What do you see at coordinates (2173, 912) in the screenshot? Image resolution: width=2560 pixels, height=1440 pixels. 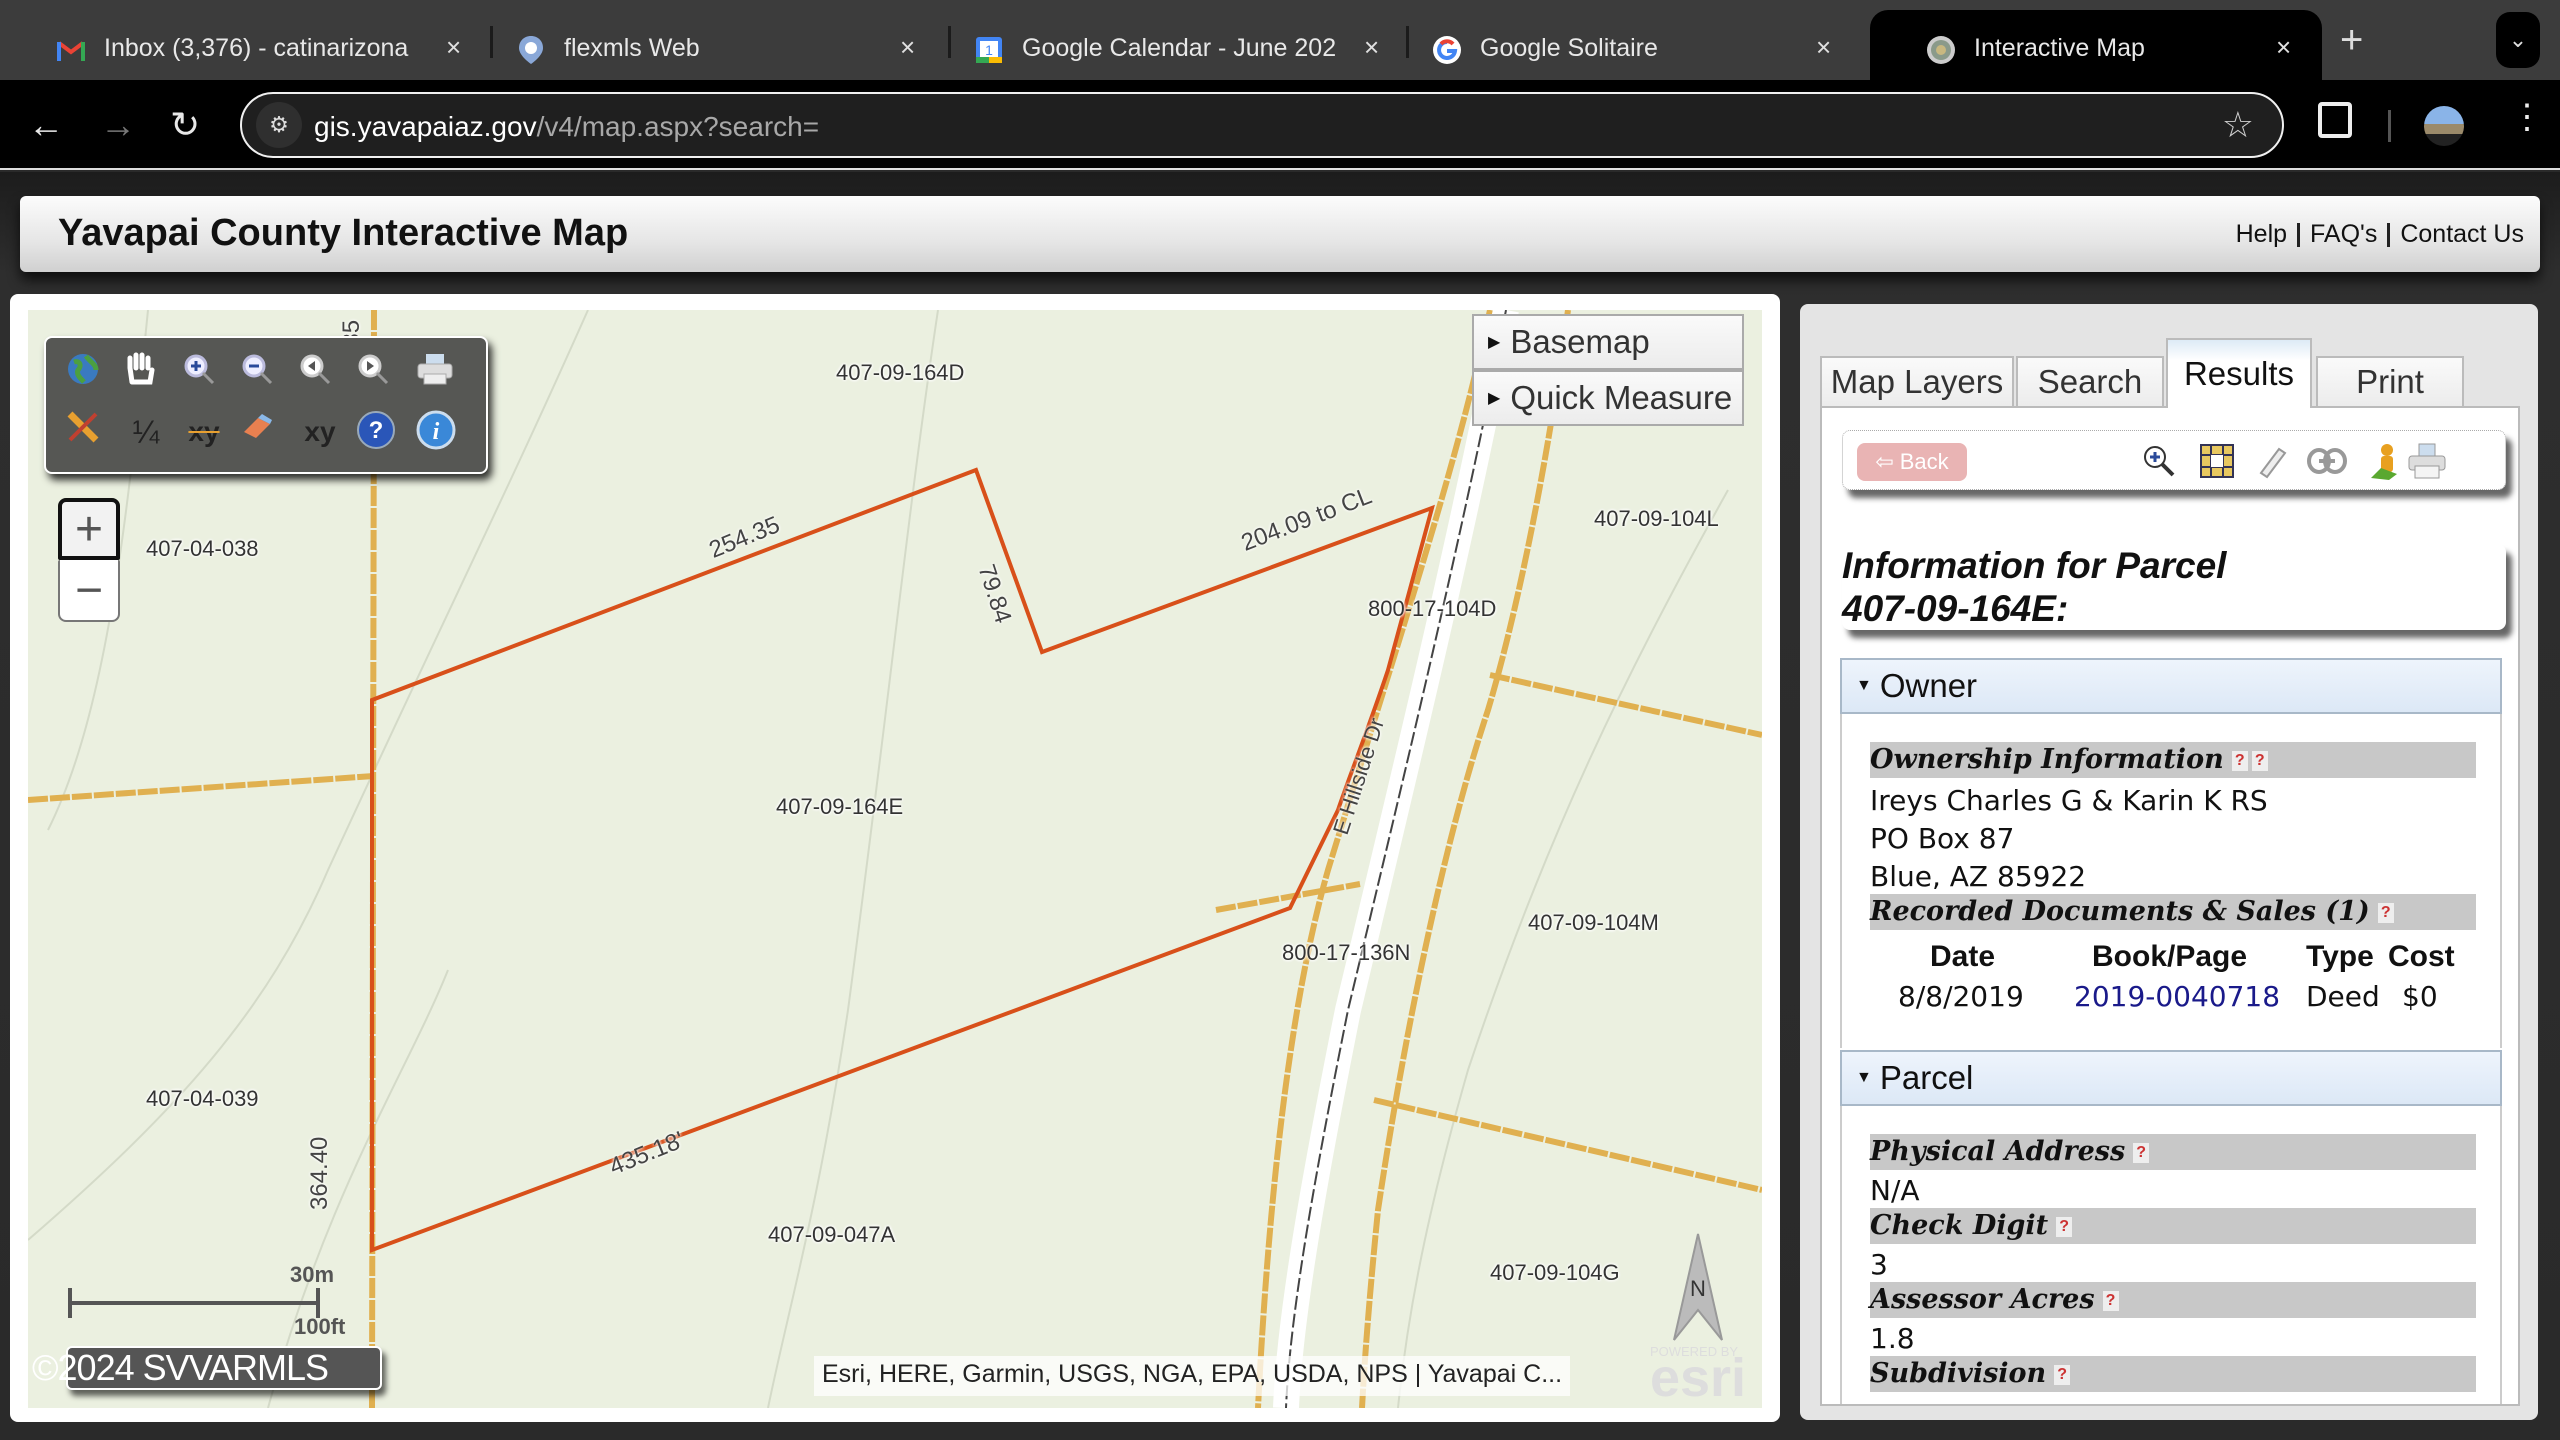 I see `recorded-docs-header: Recorded Documents & Sales (1)?` at bounding box center [2173, 912].